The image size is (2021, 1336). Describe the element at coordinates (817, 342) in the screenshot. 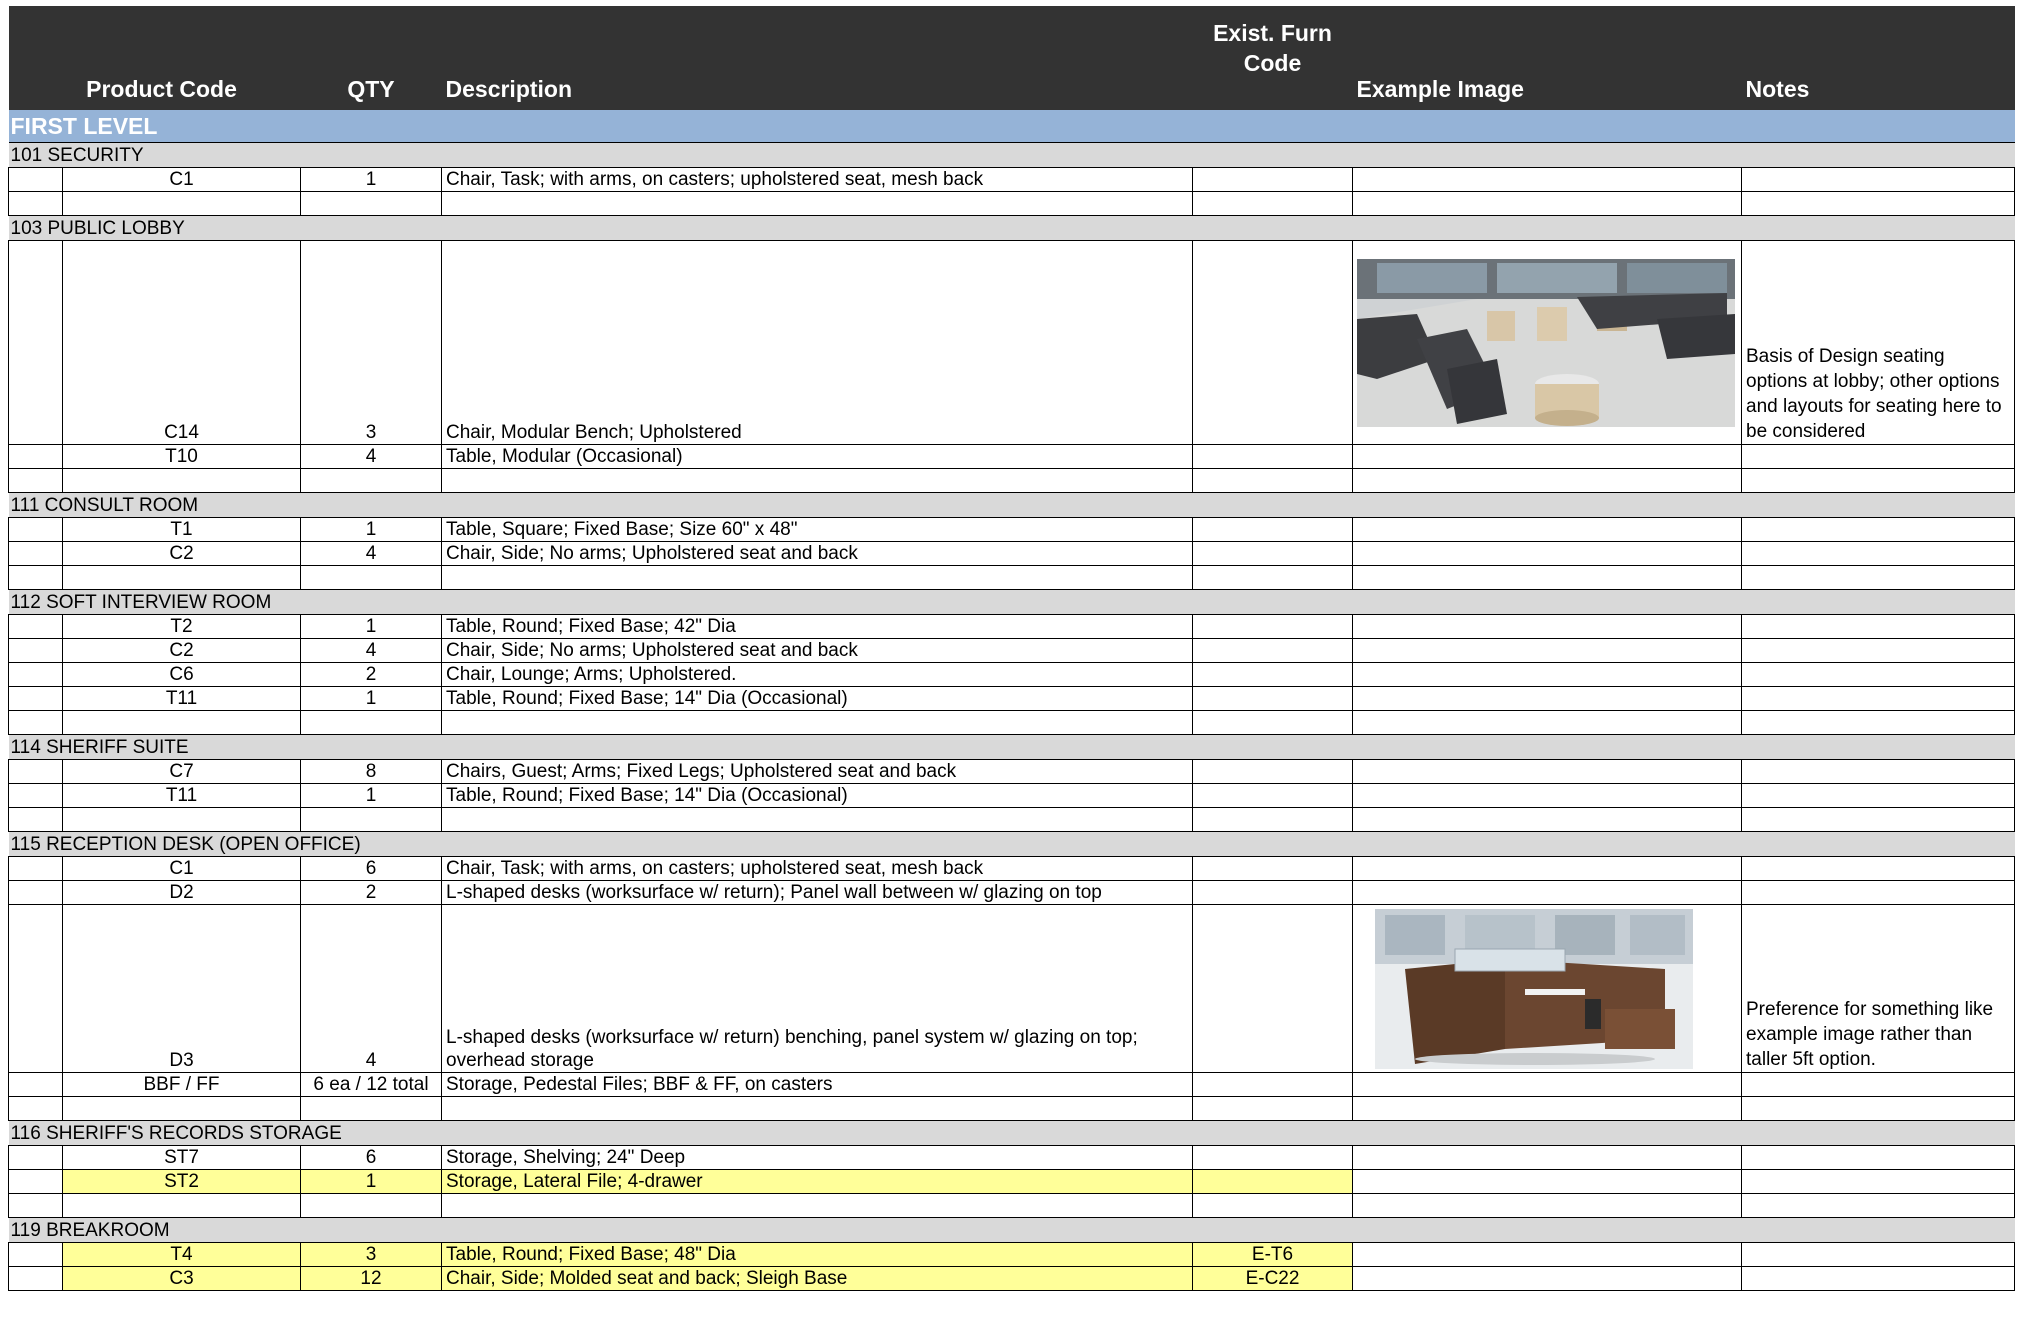

I see `description-cell: Chair, Modular Bench; Upholstered` at that location.